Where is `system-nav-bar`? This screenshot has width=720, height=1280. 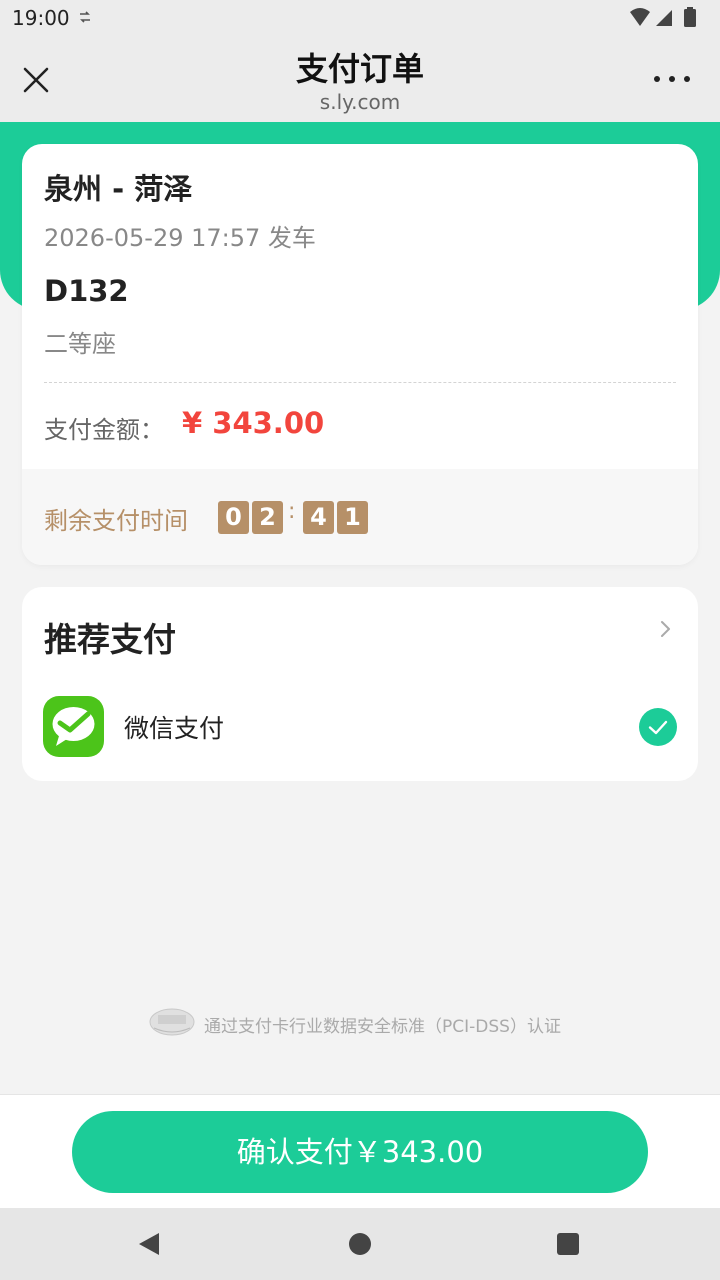
system-nav-bar is located at coordinates (360, 1244).